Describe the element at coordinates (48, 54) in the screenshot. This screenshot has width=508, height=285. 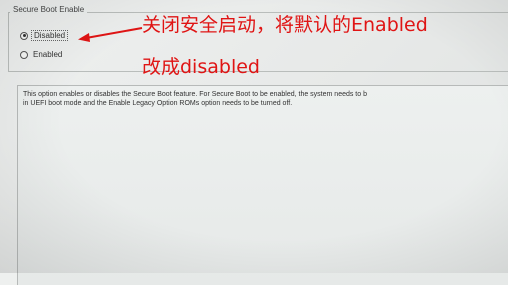
I see `radio-label-enabled: Enabled` at that location.